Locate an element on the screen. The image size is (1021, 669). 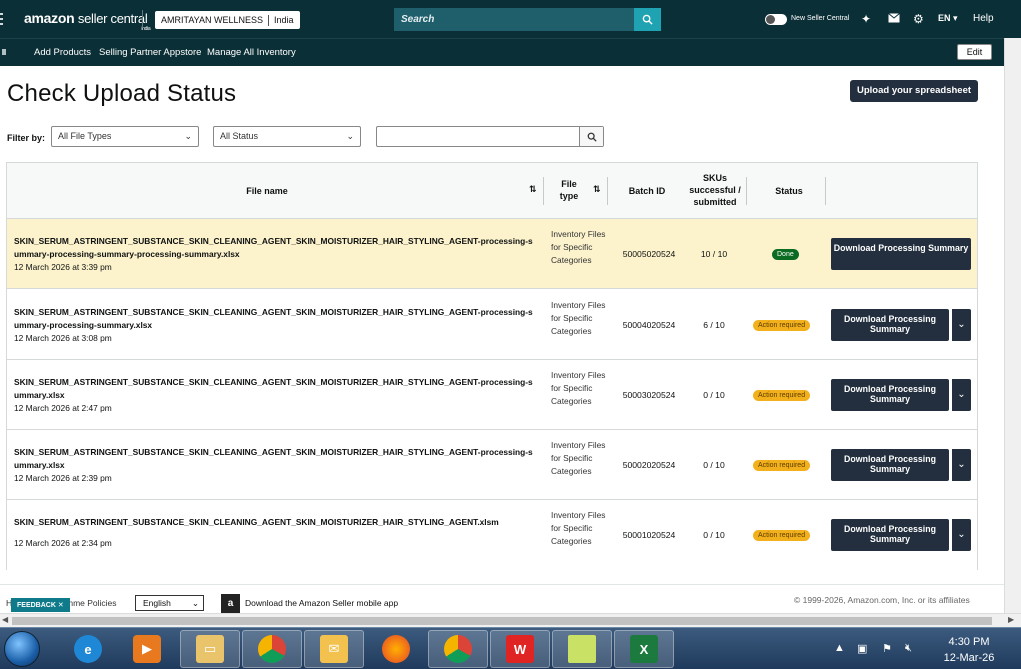
scroll-left-icon: ◀ is located at coordinates (5, 619).